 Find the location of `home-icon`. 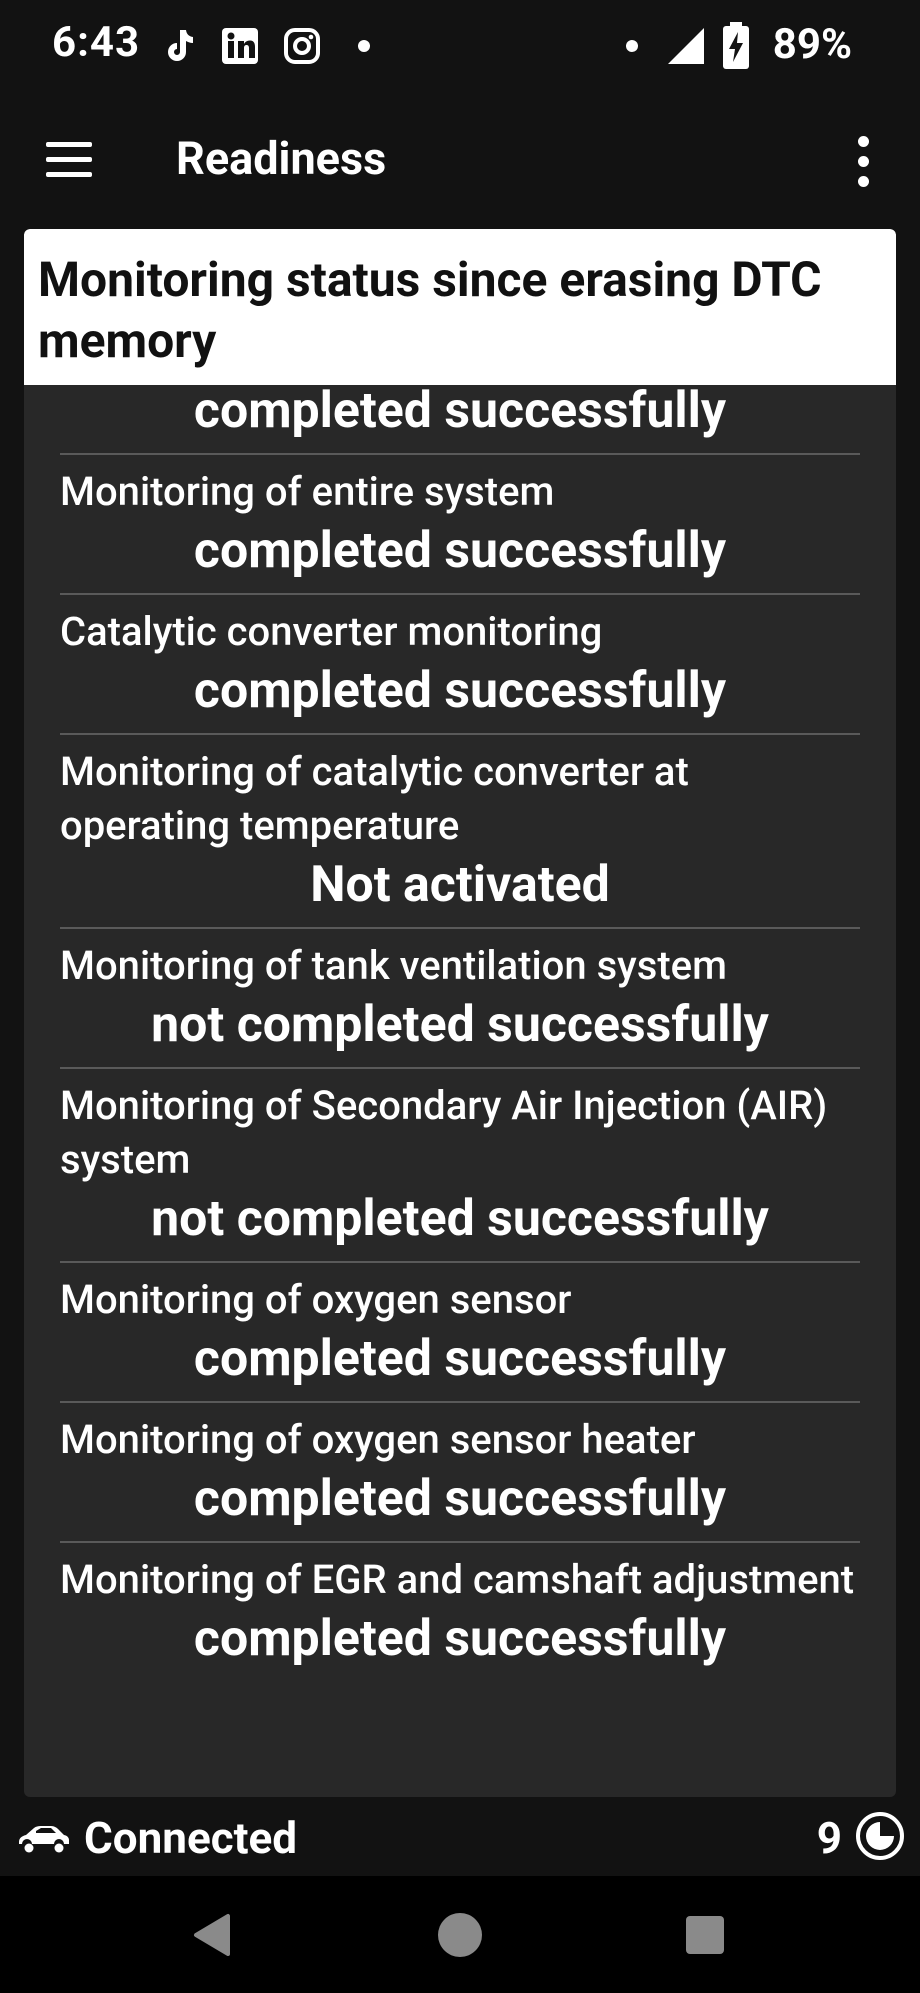

home-icon is located at coordinates (460, 1935).